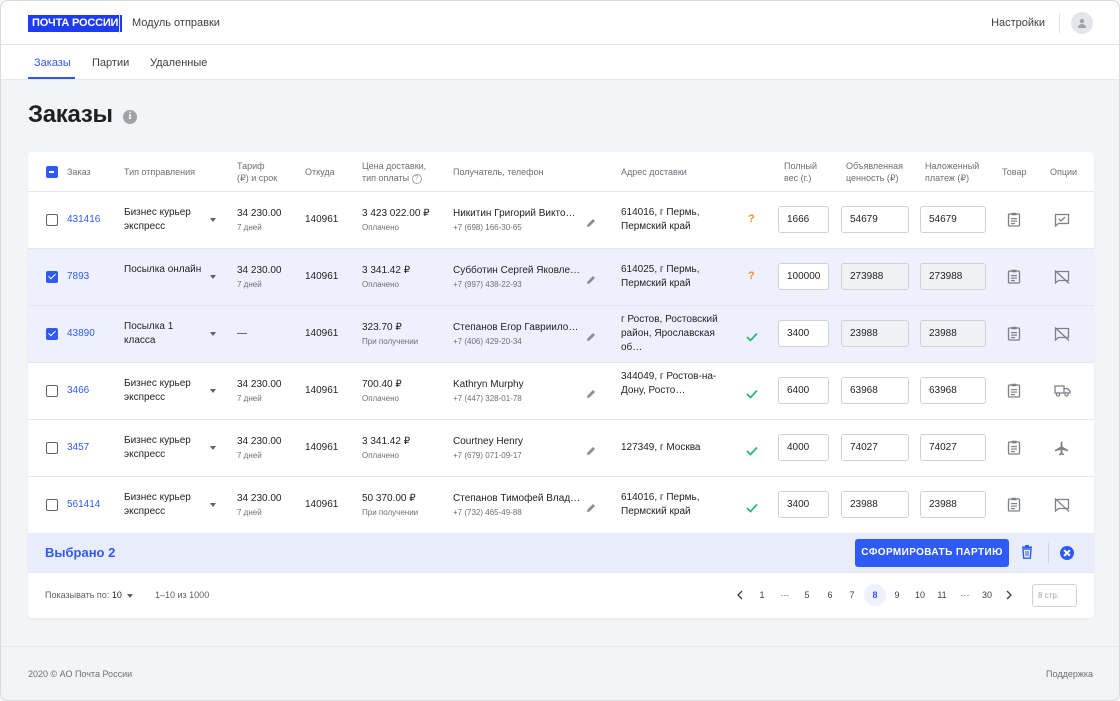  What do you see at coordinates (52, 172) in the screenshot?
I see `select-all-checkbox` at bounding box center [52, 172].